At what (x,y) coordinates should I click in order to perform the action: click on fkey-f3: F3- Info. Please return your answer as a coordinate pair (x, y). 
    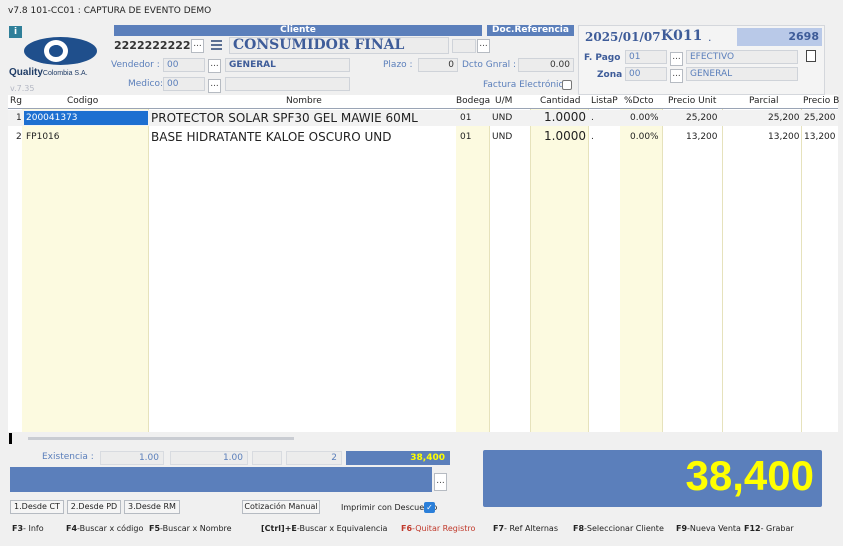
    Looking at the image, I should click on (37, 528).